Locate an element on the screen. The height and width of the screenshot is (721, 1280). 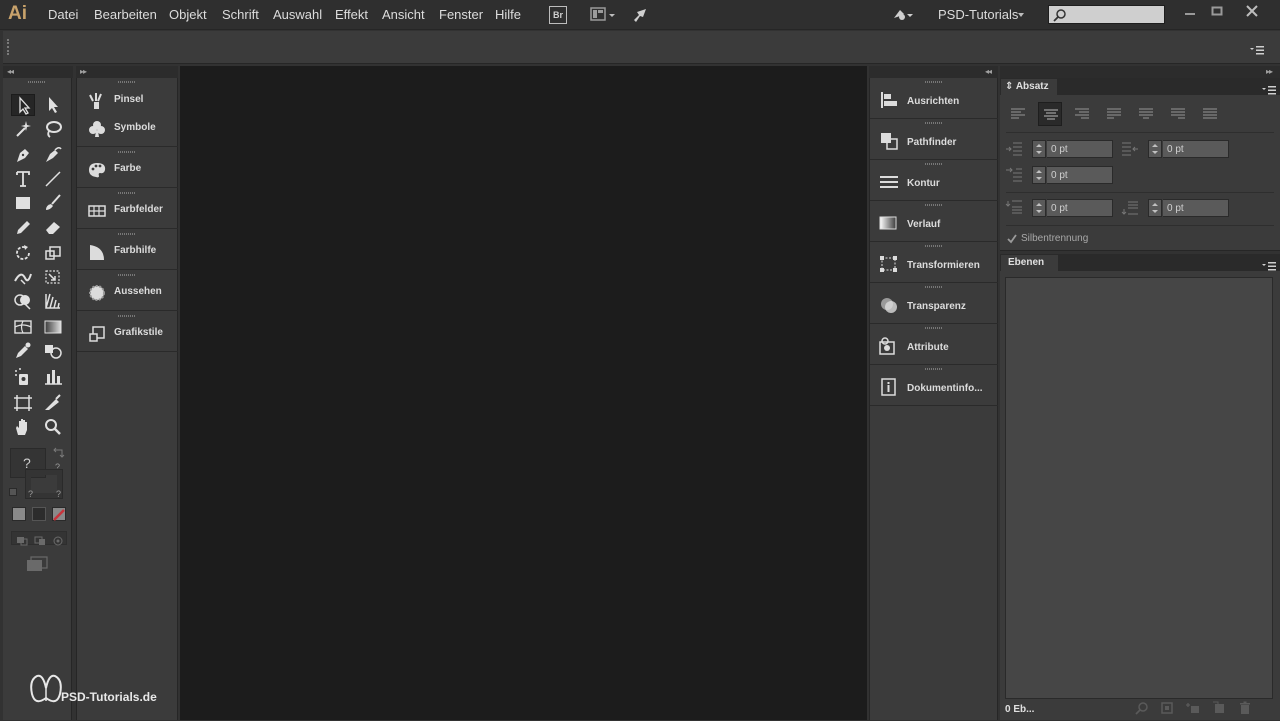
rectangle-tool-icon is located at coordinates (23, 203).